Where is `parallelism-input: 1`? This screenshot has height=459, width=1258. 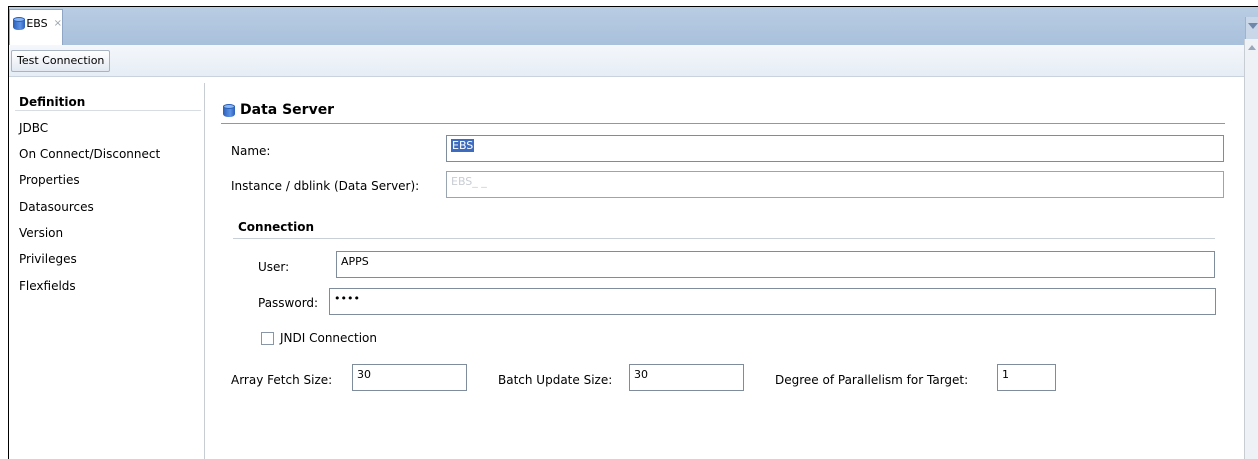
parallelism-input: 1 is located at coordinates (1026, 377).